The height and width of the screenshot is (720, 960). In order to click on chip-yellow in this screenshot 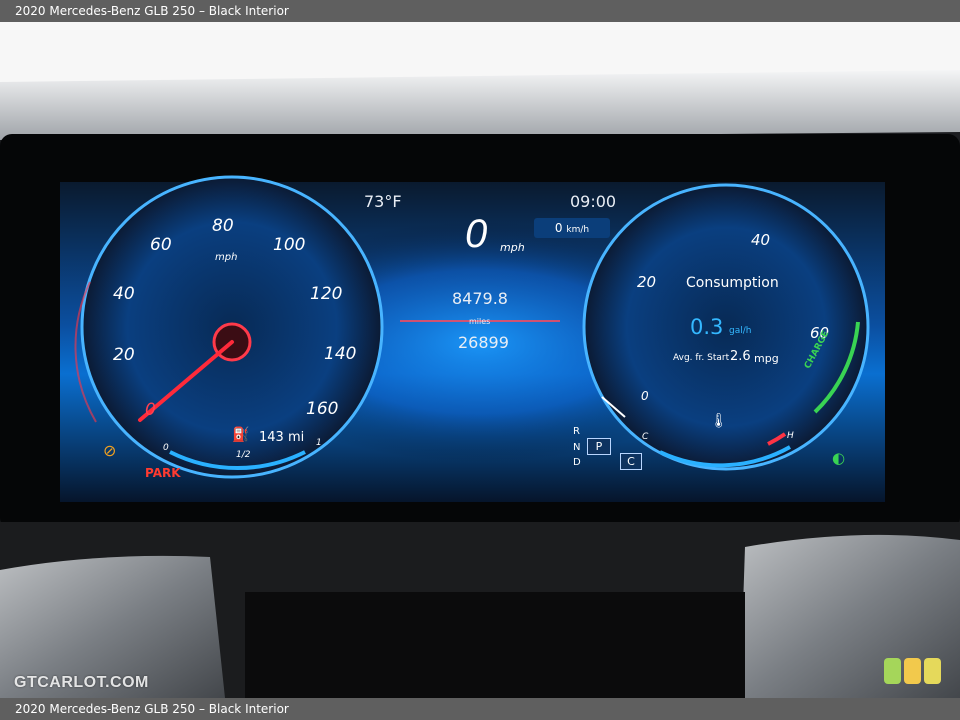, I will do `click(912, 671)`.